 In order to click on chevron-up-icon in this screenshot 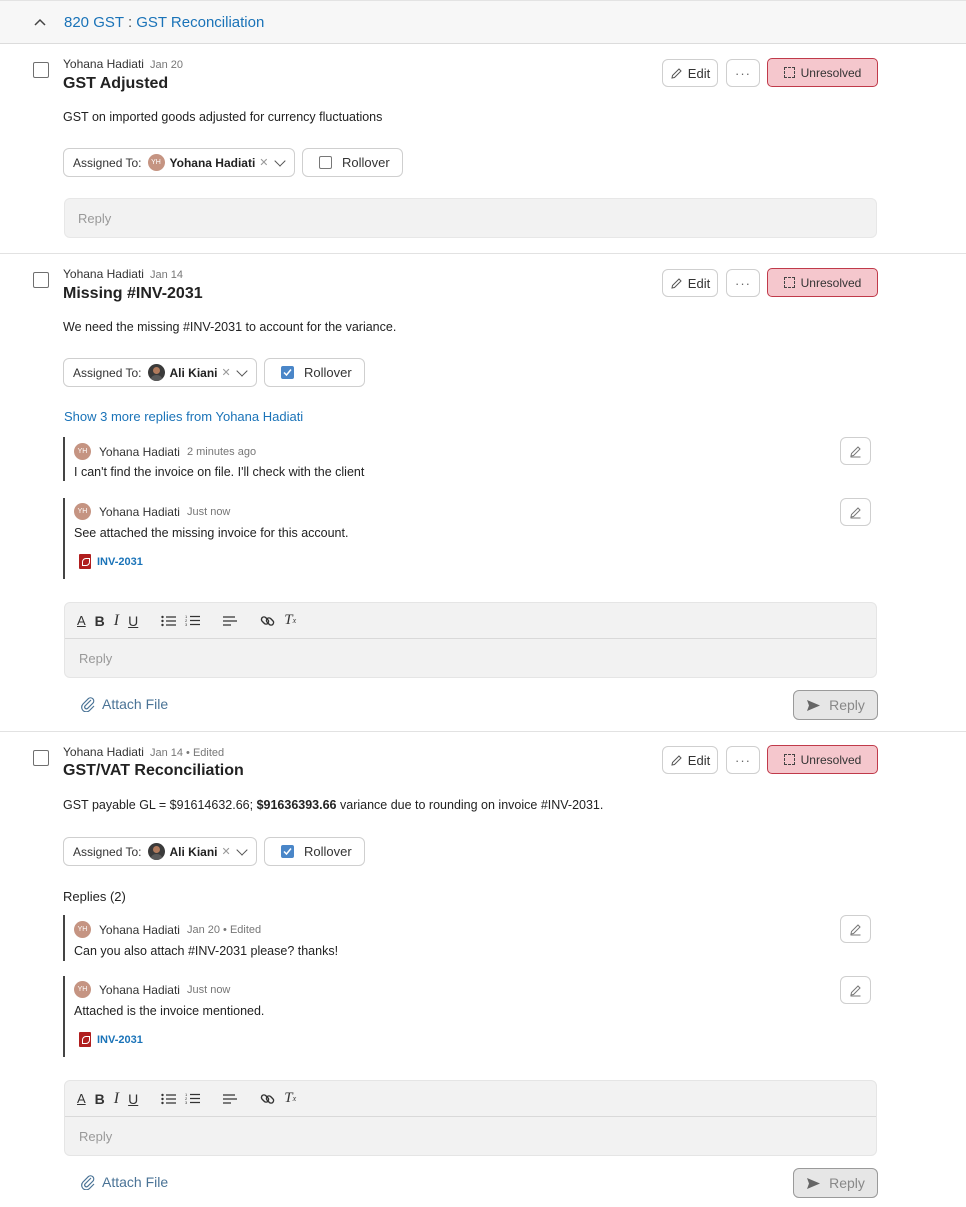, I will do `click(40, 22)`.